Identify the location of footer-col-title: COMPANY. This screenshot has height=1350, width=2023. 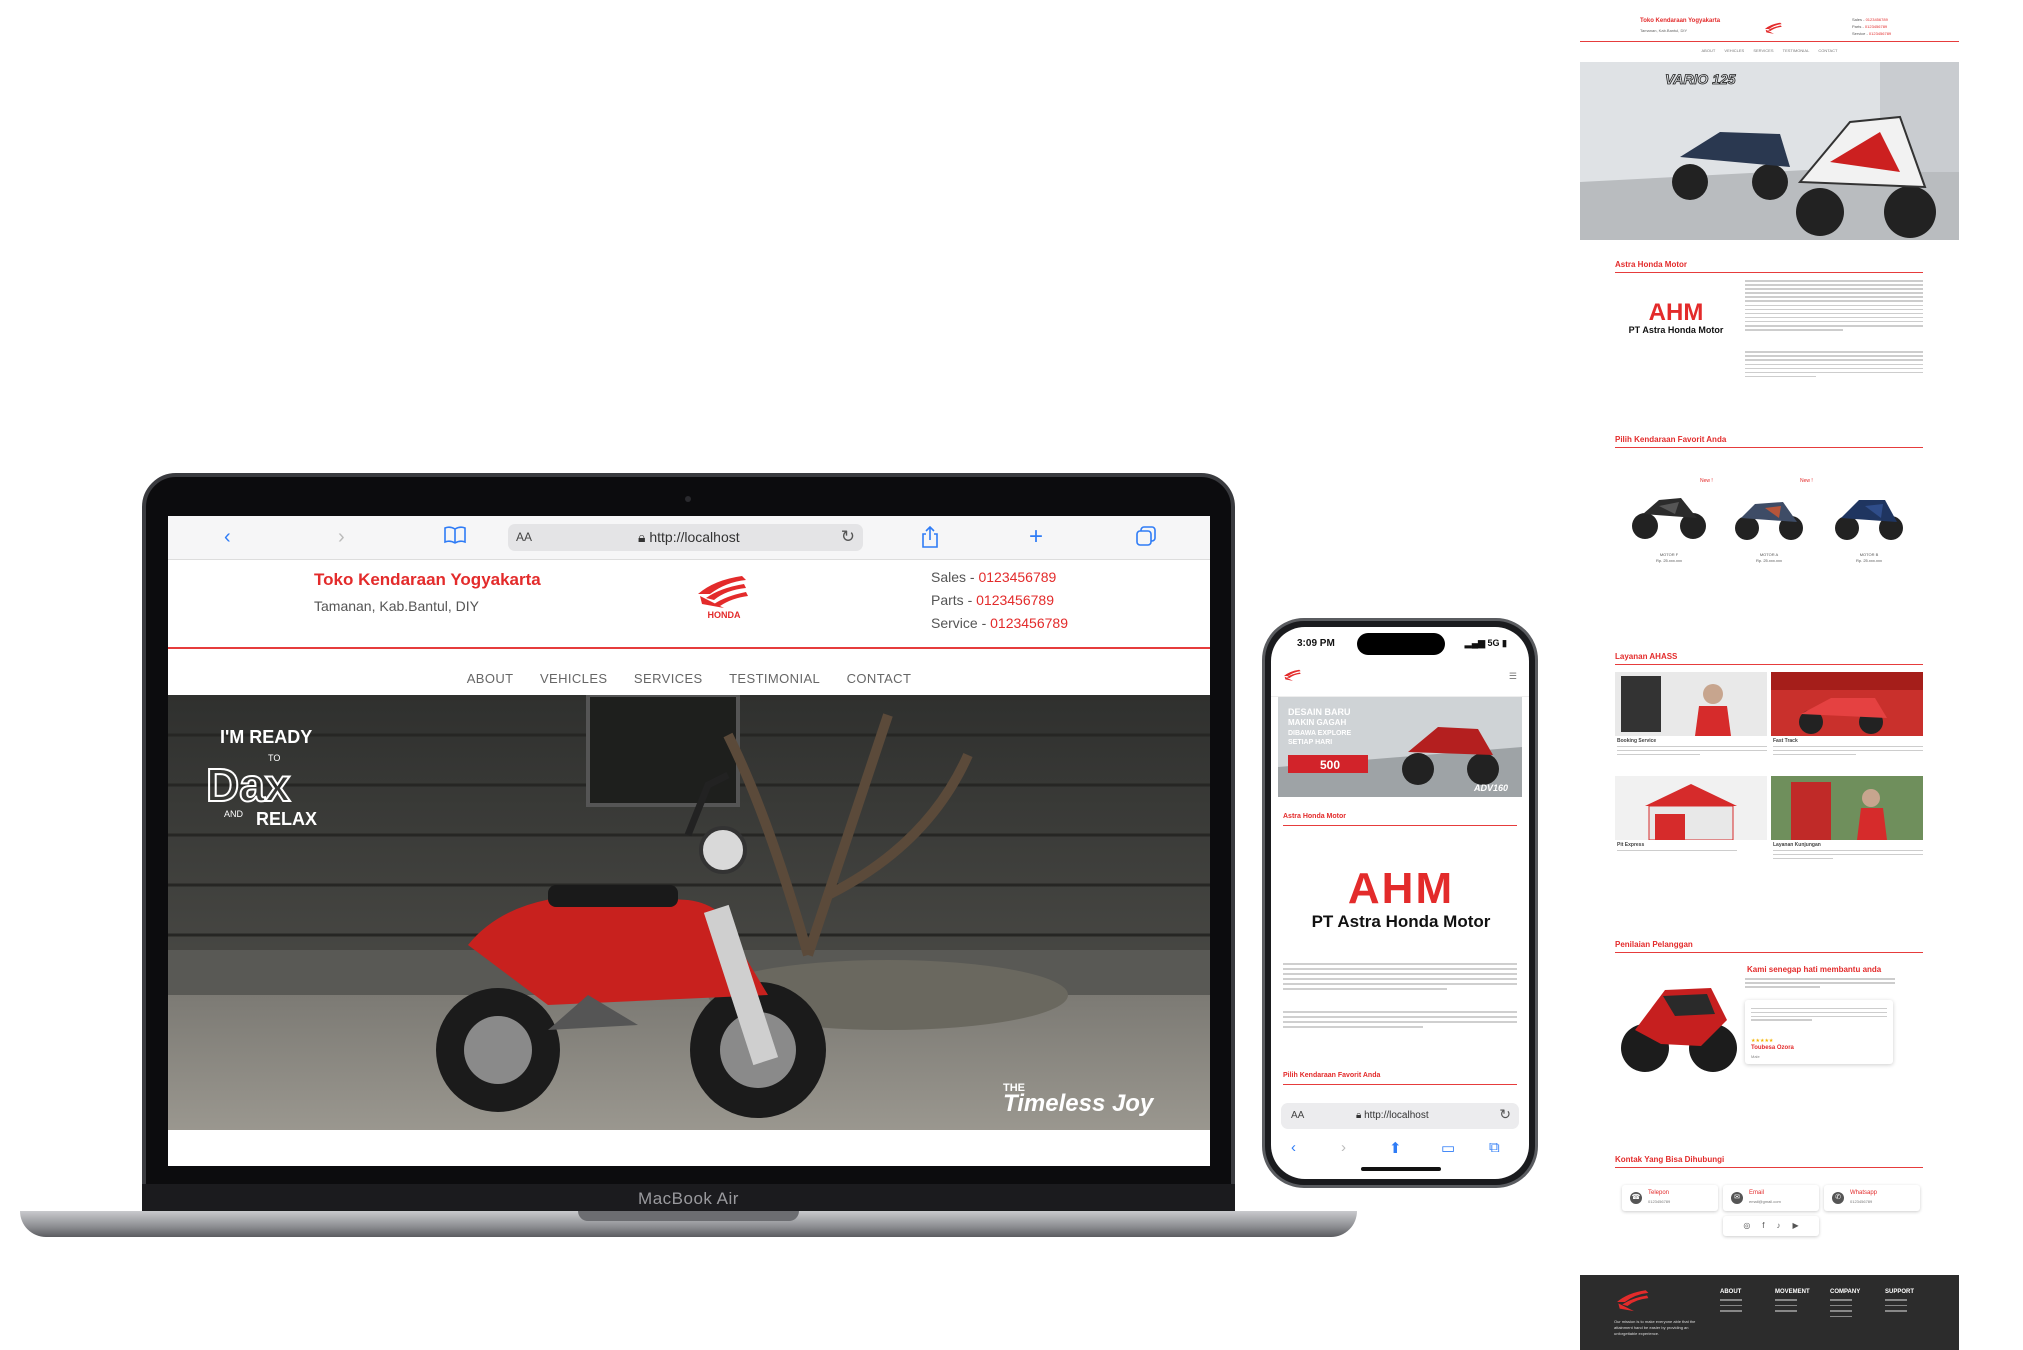
(1845, 1292).